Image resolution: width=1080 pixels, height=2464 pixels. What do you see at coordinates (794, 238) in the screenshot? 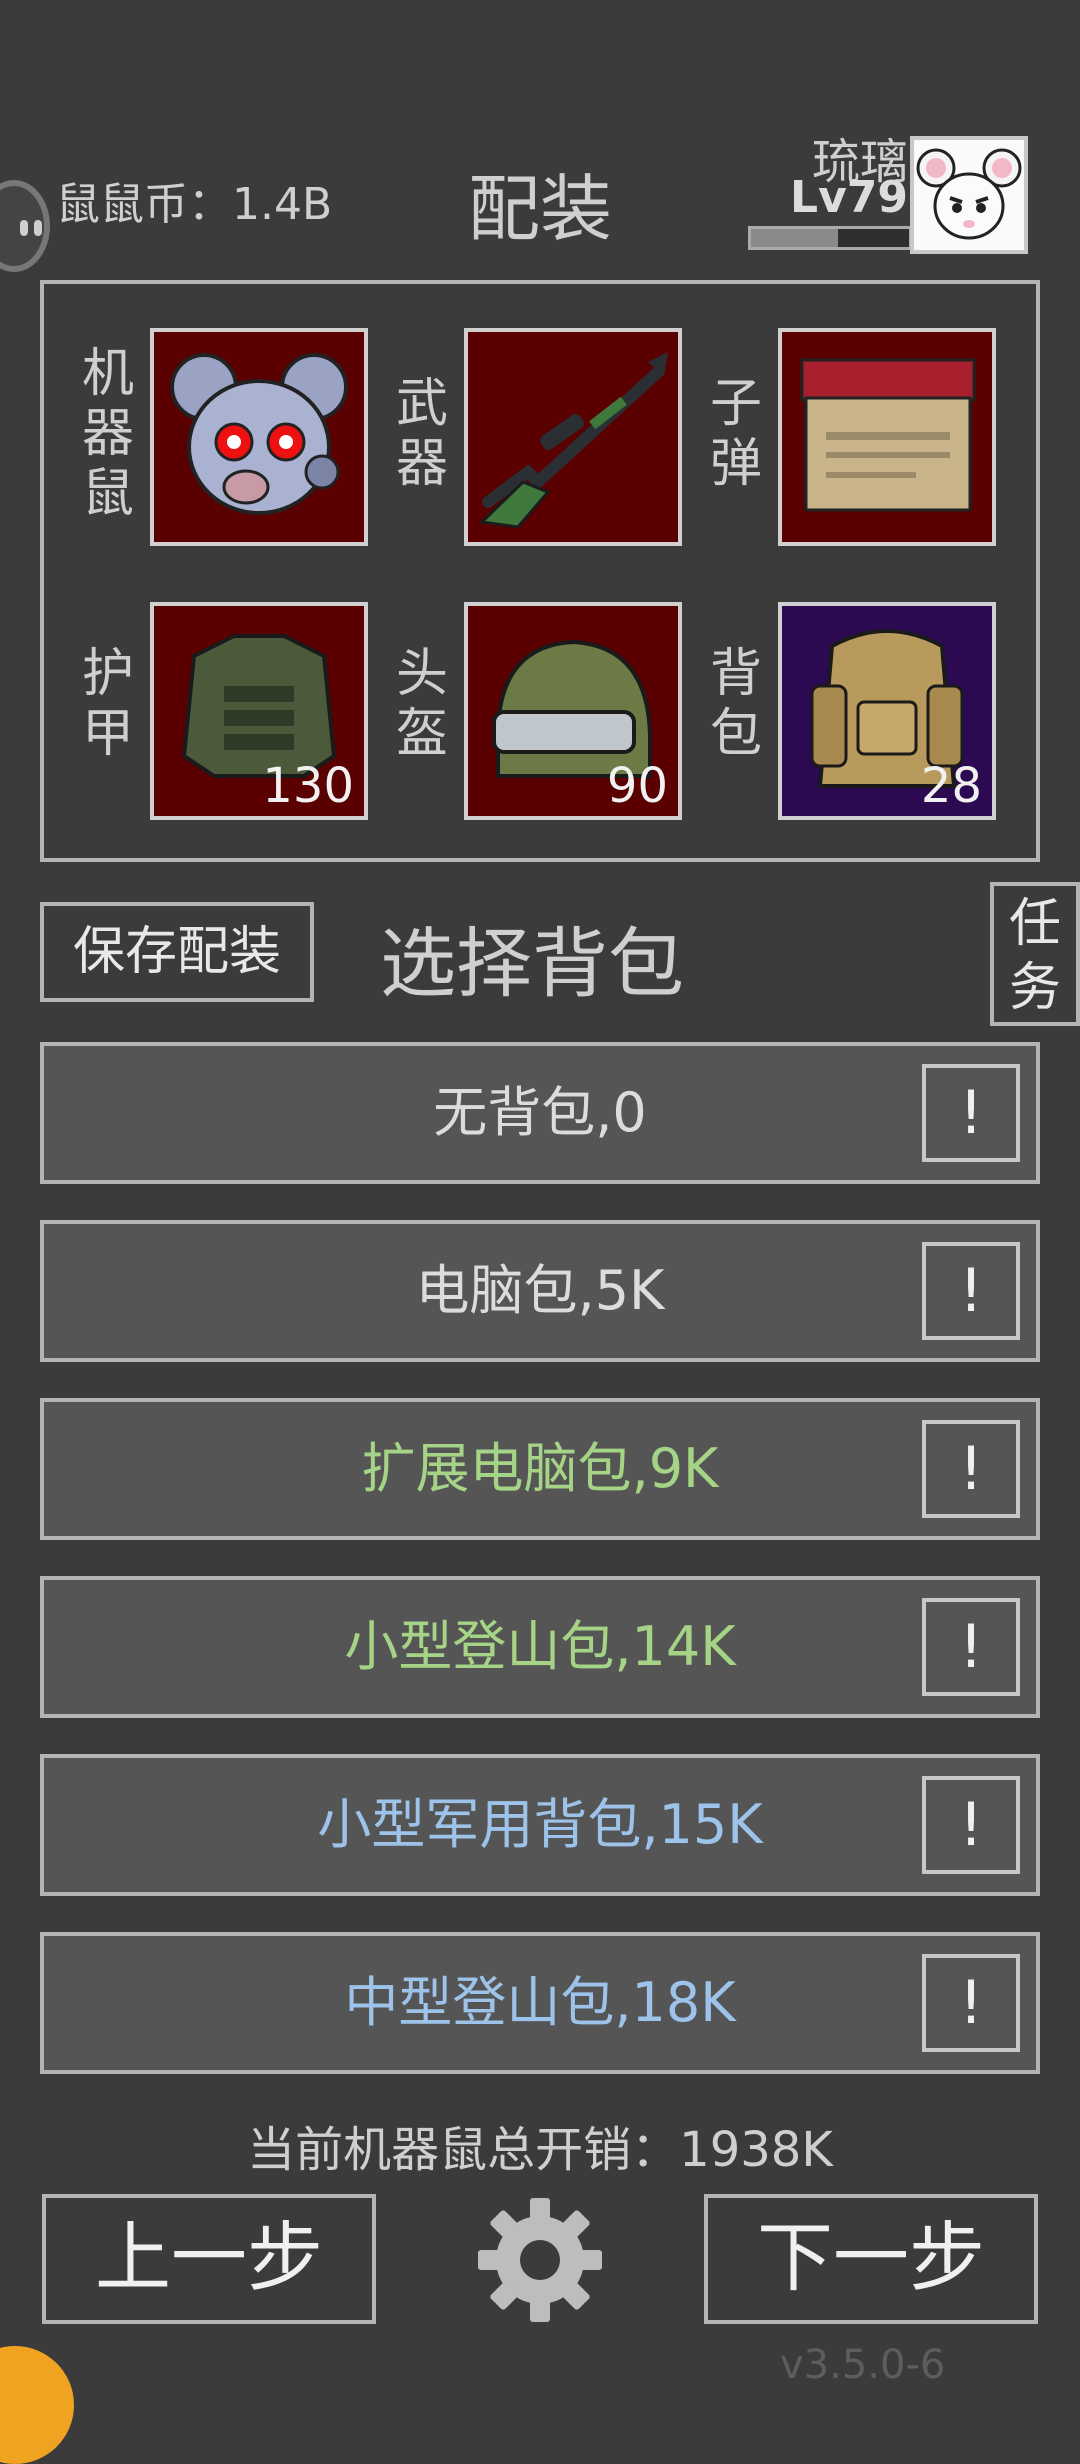
I see `xp-progress-fill` at bounding box center [794, 238].